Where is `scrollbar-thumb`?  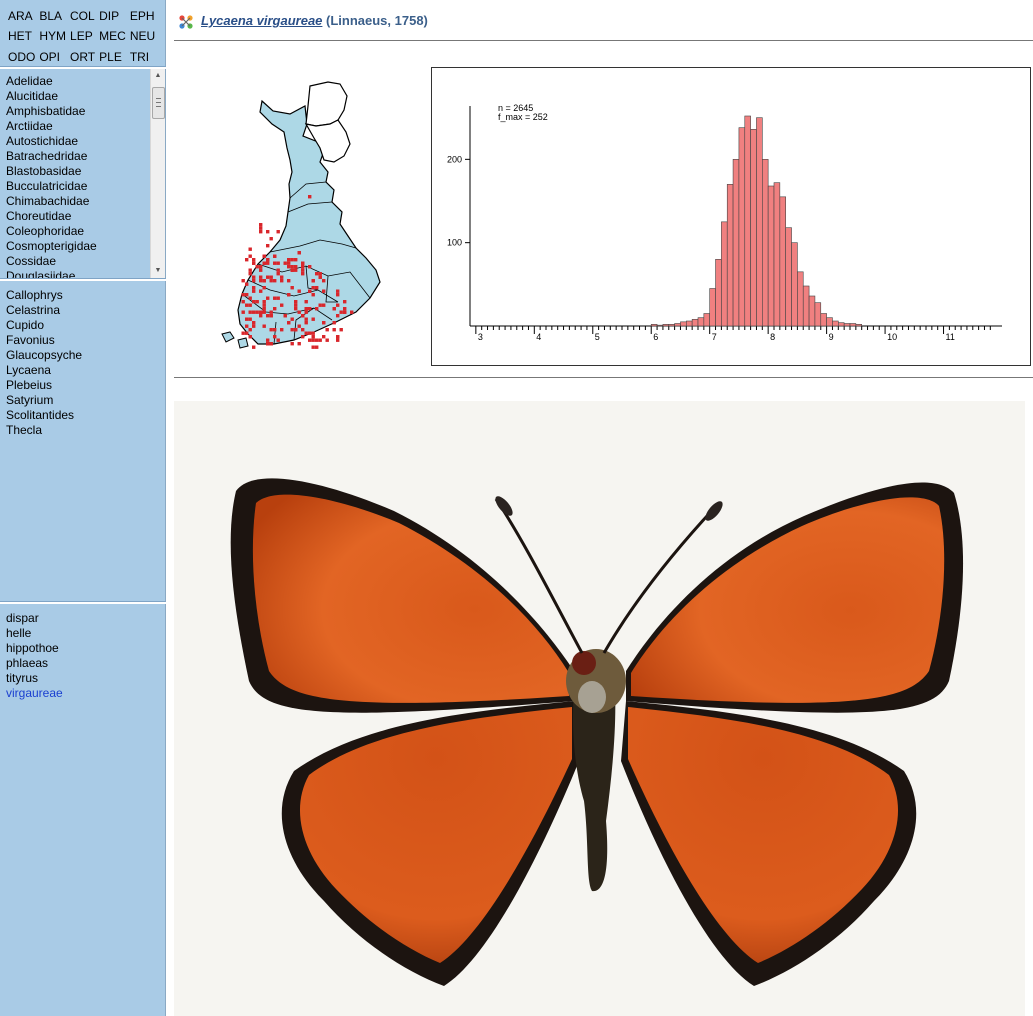
scrollbar-thumb is located at coordinates (158, 103).